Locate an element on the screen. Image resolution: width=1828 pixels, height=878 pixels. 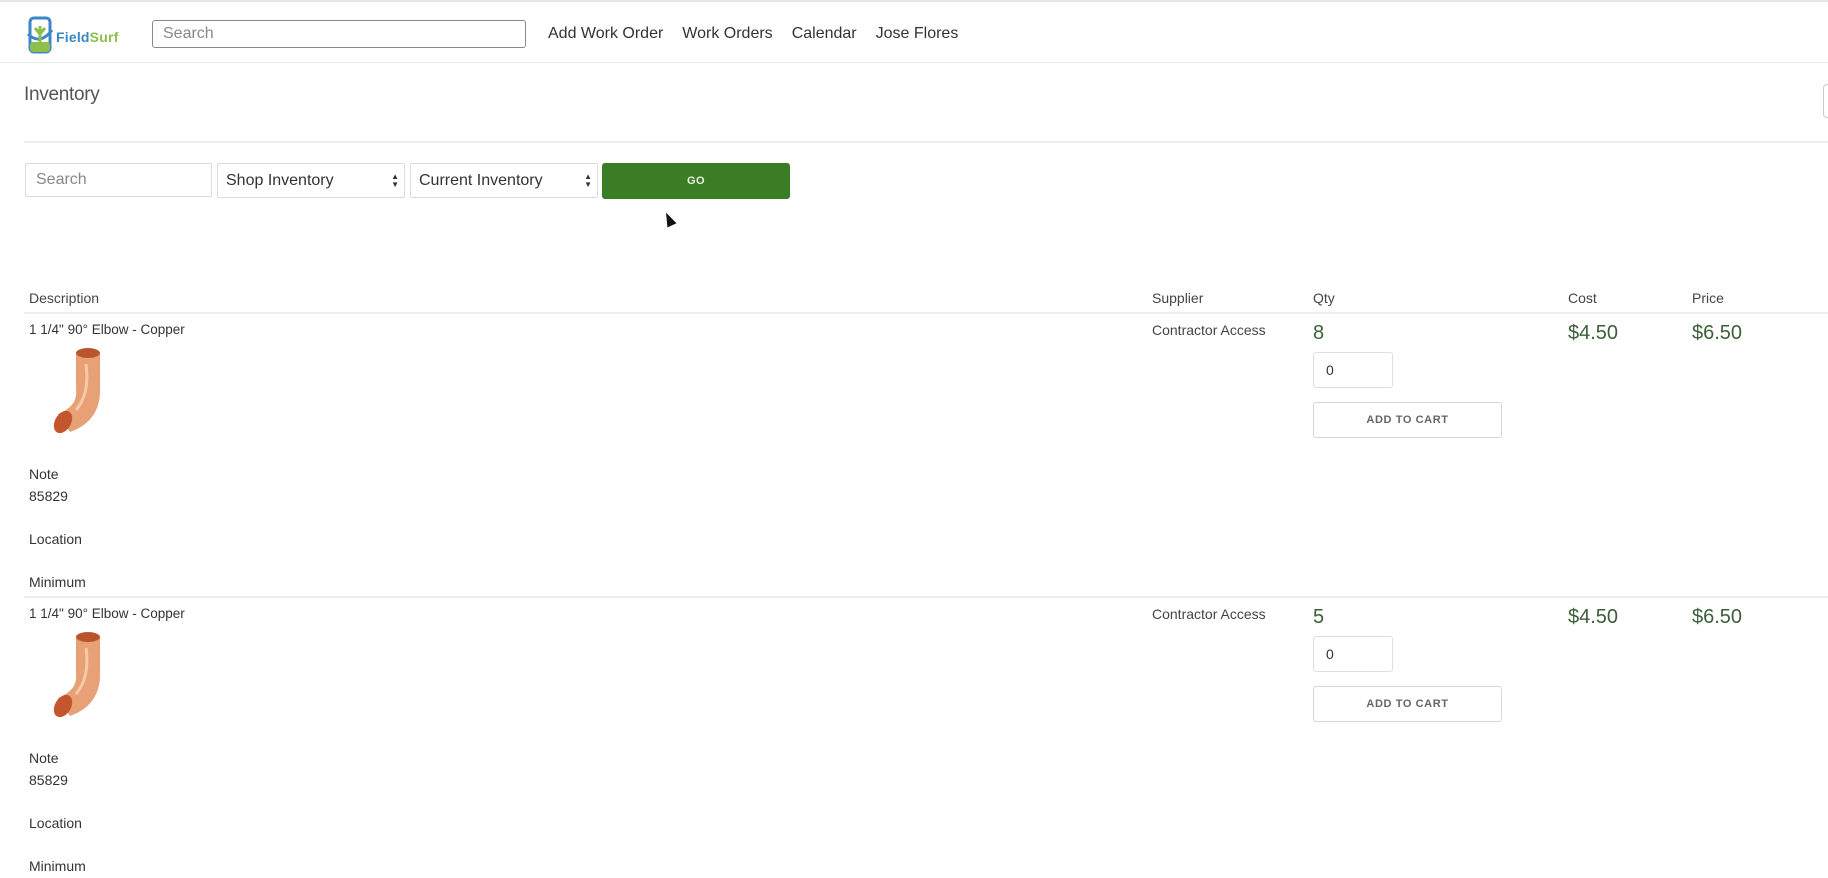
inventory-type-select: Current Inventory ▲ ▼ is located at coordinates (504, 180).